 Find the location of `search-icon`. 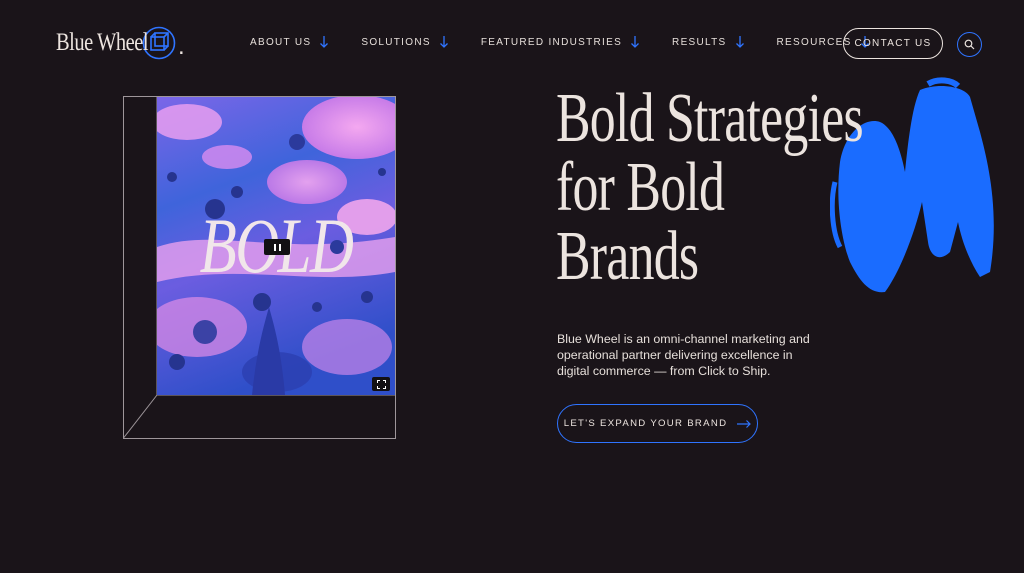

search-icon is located at coordinates (969, 44).